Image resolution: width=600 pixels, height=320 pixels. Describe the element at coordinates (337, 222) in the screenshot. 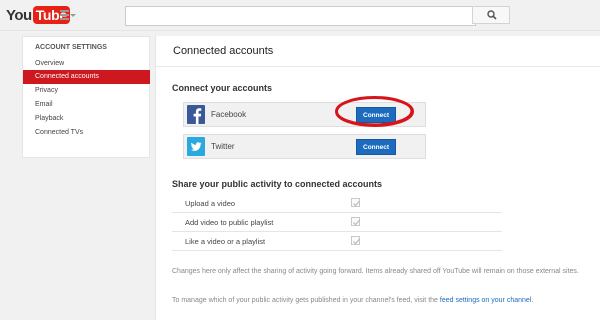

I see `share-option-row: Add video to public playlist` at that location.